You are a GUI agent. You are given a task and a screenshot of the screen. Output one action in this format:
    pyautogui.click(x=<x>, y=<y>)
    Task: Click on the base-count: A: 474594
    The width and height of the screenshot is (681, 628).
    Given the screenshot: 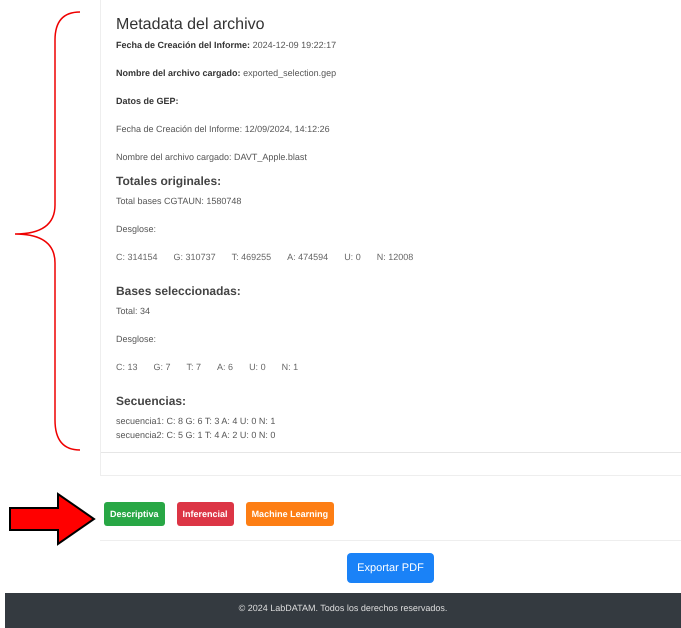 What is the action you would take?
    pyautogui.click(x=307, y=257)
    